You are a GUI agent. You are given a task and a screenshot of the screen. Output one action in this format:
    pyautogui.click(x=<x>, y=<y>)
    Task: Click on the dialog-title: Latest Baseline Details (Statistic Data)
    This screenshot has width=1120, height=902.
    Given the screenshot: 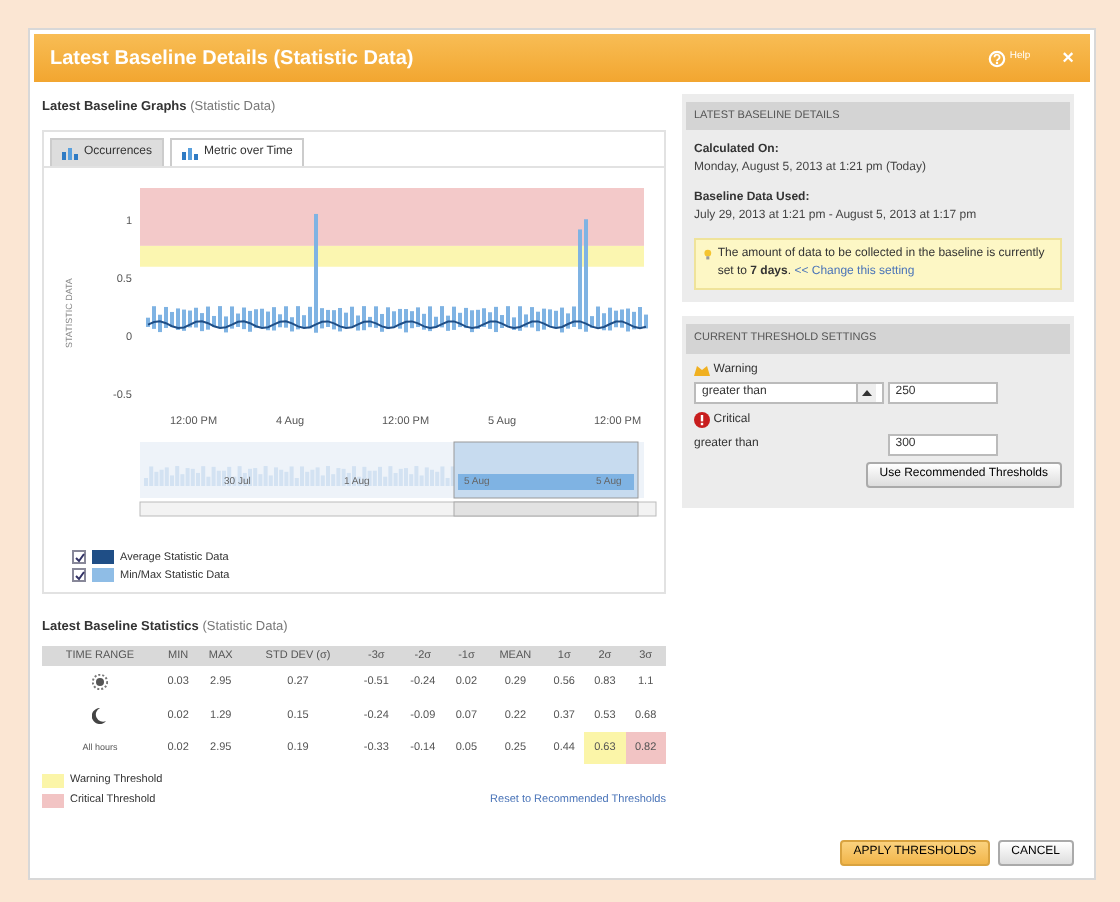 What is the action you would take?
    pyautogui.click(x=233, y=59)
    